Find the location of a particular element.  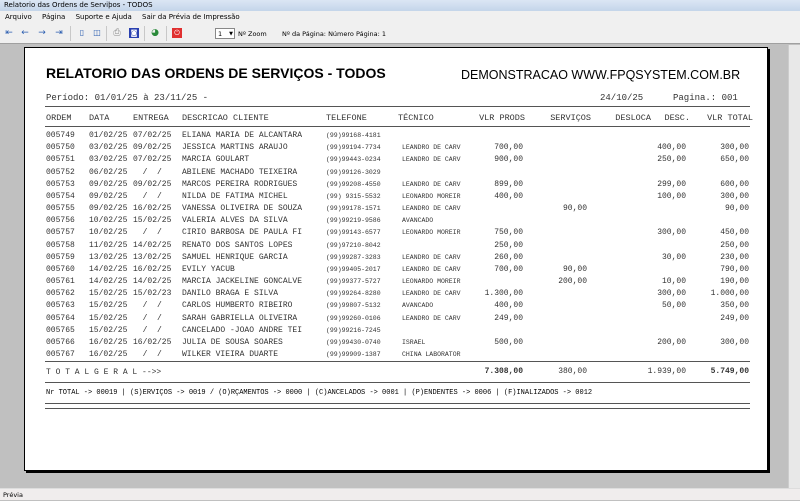

two-page-icon: ◫ is located at coordinates (97, 33).